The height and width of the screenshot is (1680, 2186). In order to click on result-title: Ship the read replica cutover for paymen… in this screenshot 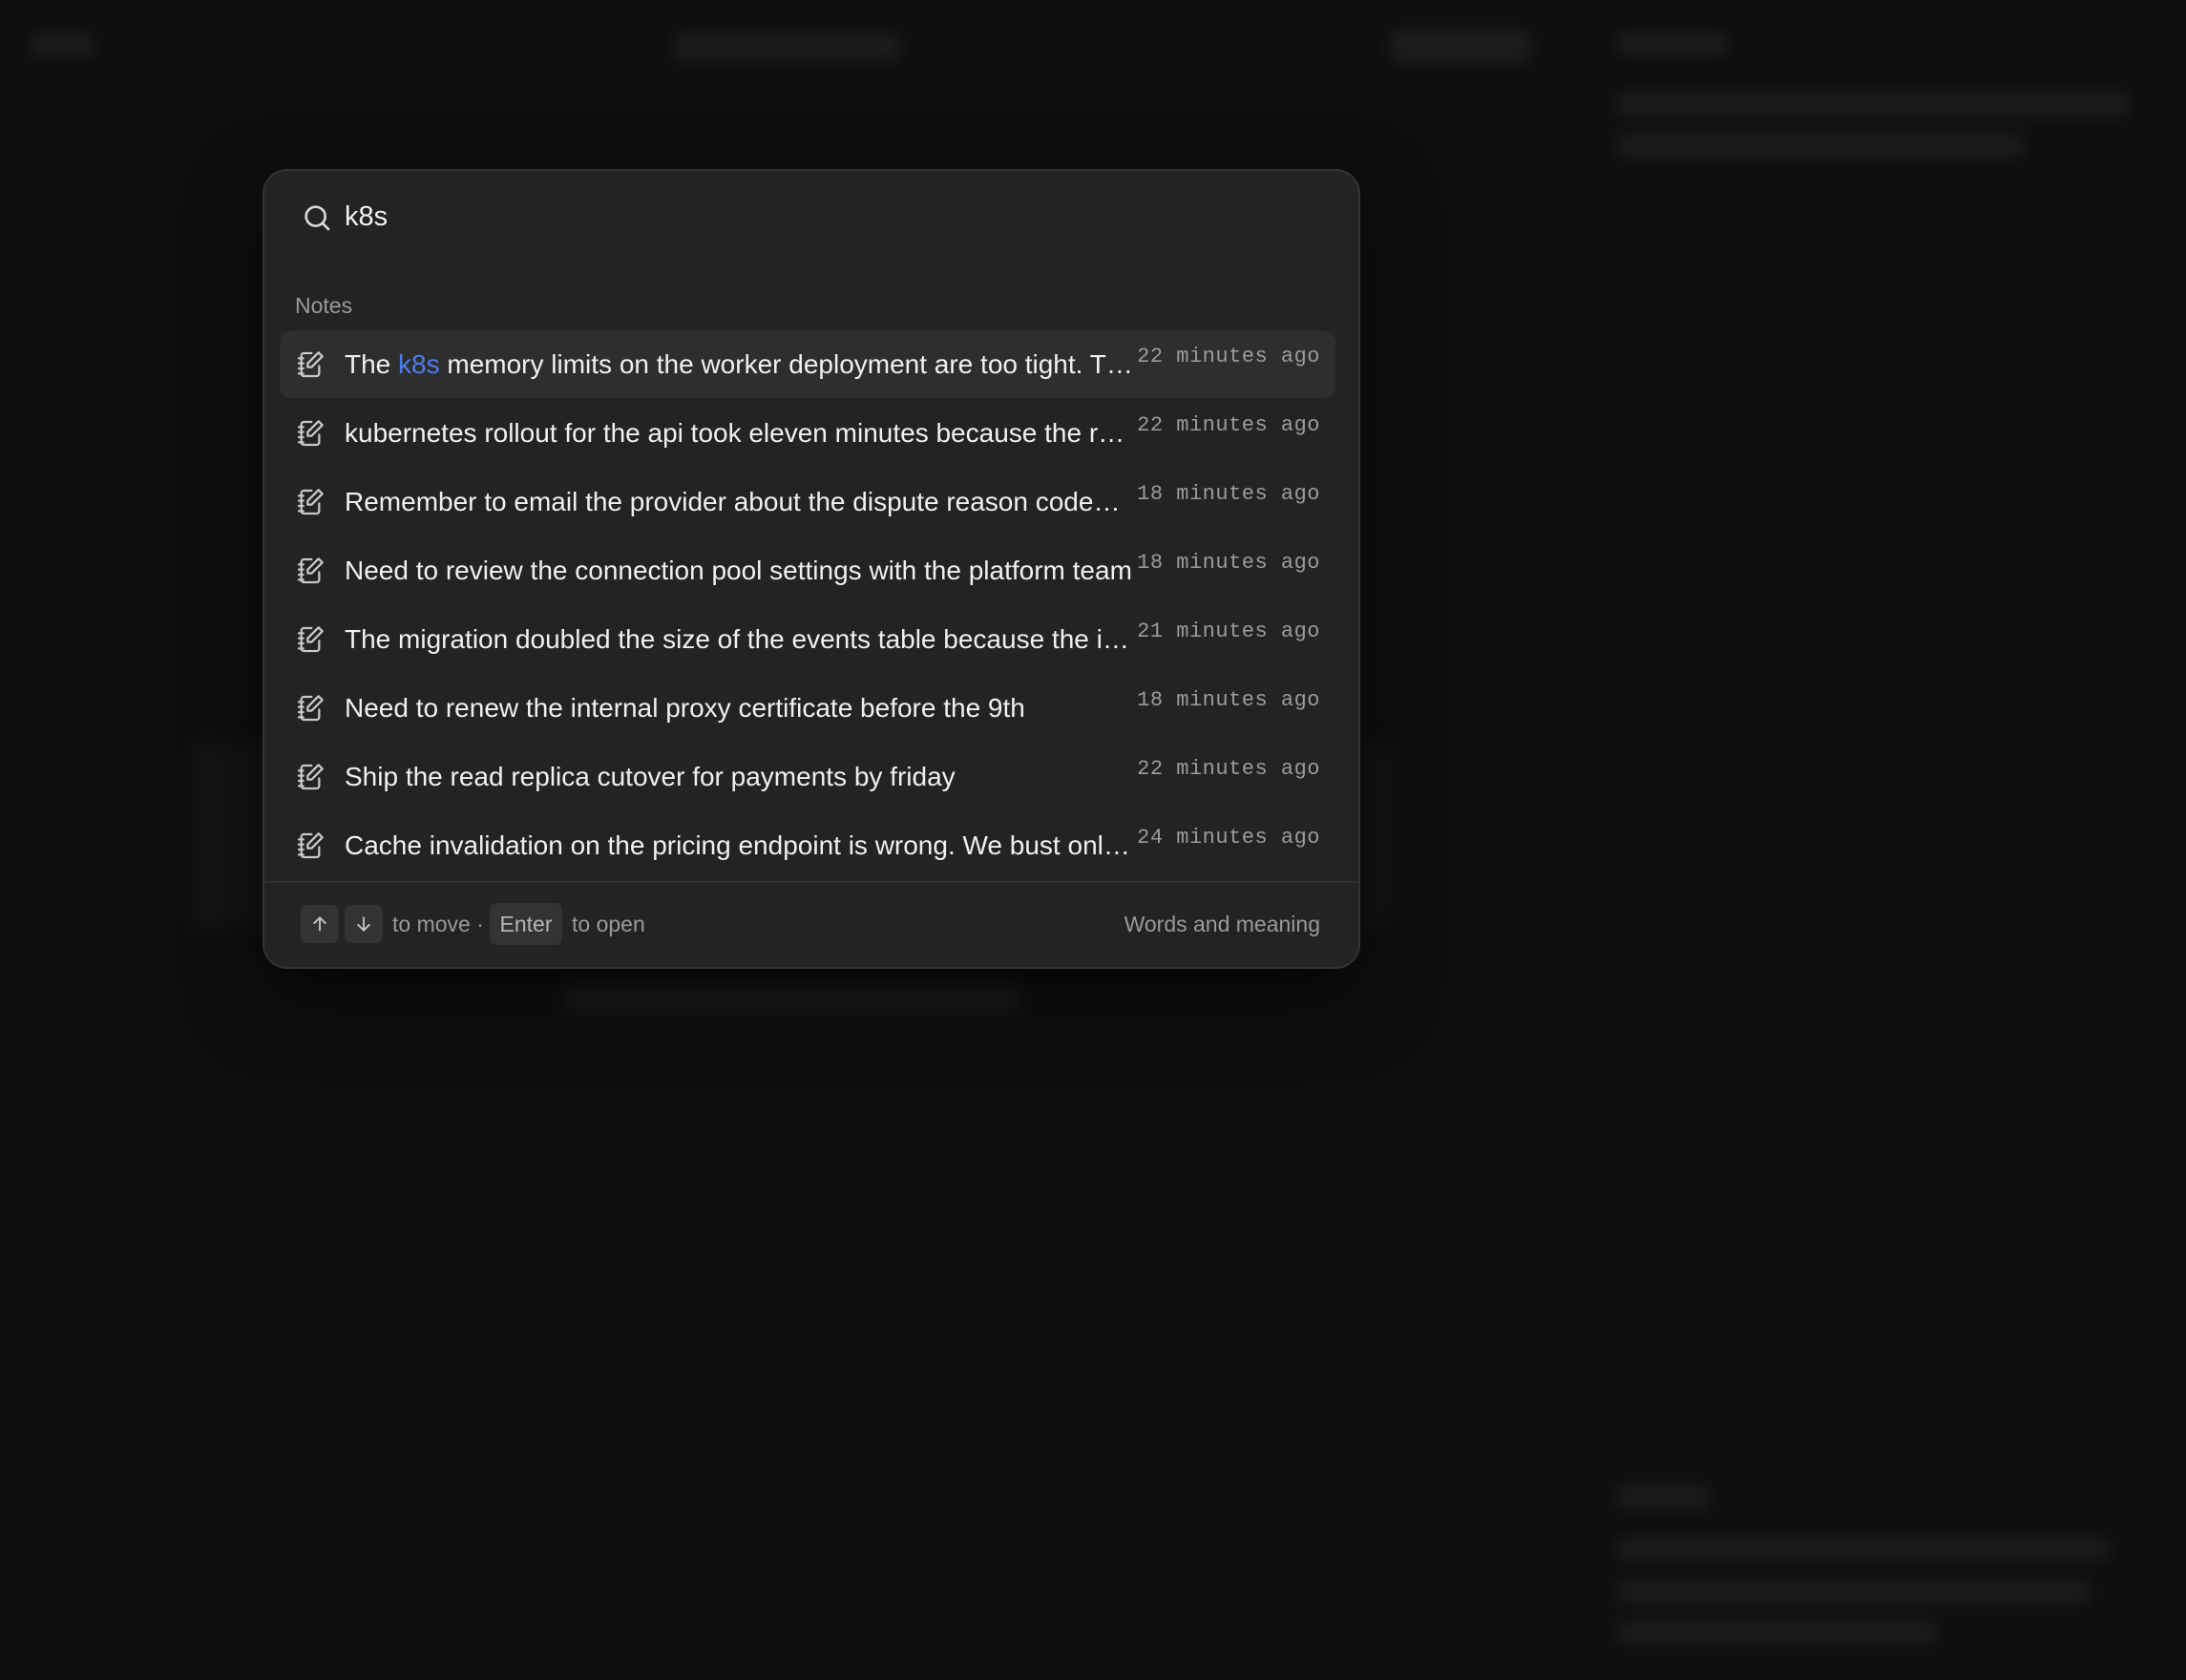, I will do `click(739, 777)`.